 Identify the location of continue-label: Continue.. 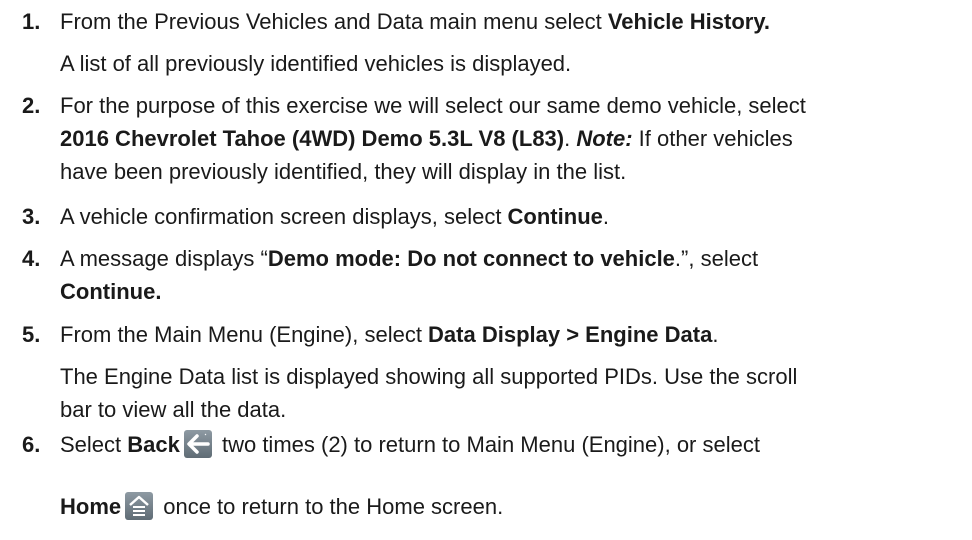
(111, 291).